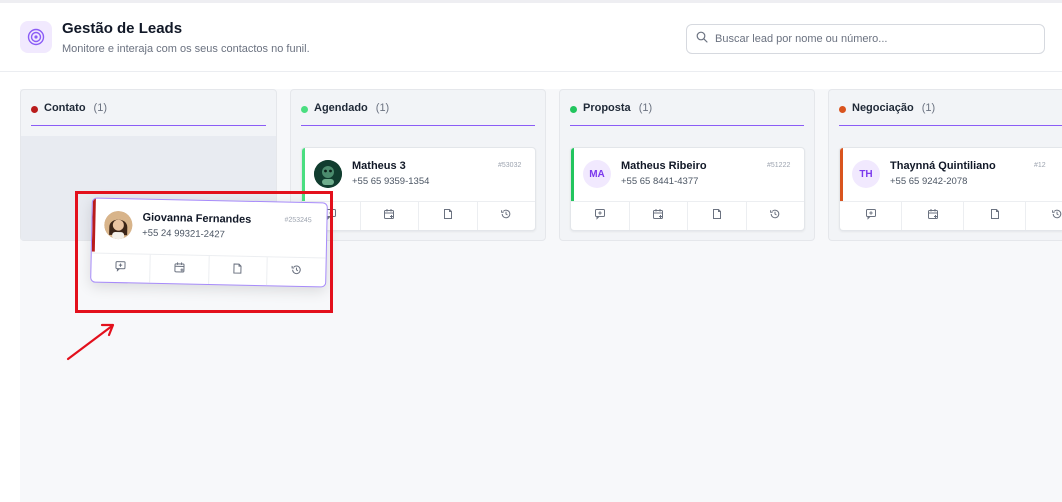 This screenshot has width=1062, height=502. Describe the element at coordinates (875, 39) in the screenshot. I see `search-input` at that location.